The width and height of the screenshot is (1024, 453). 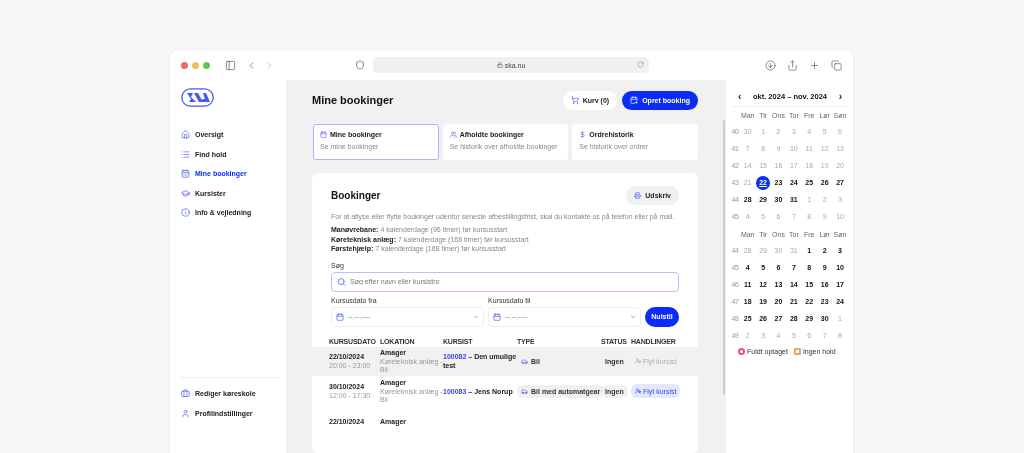 I want to click on page-title: Mine bookinger, so click(x=353, y=100).